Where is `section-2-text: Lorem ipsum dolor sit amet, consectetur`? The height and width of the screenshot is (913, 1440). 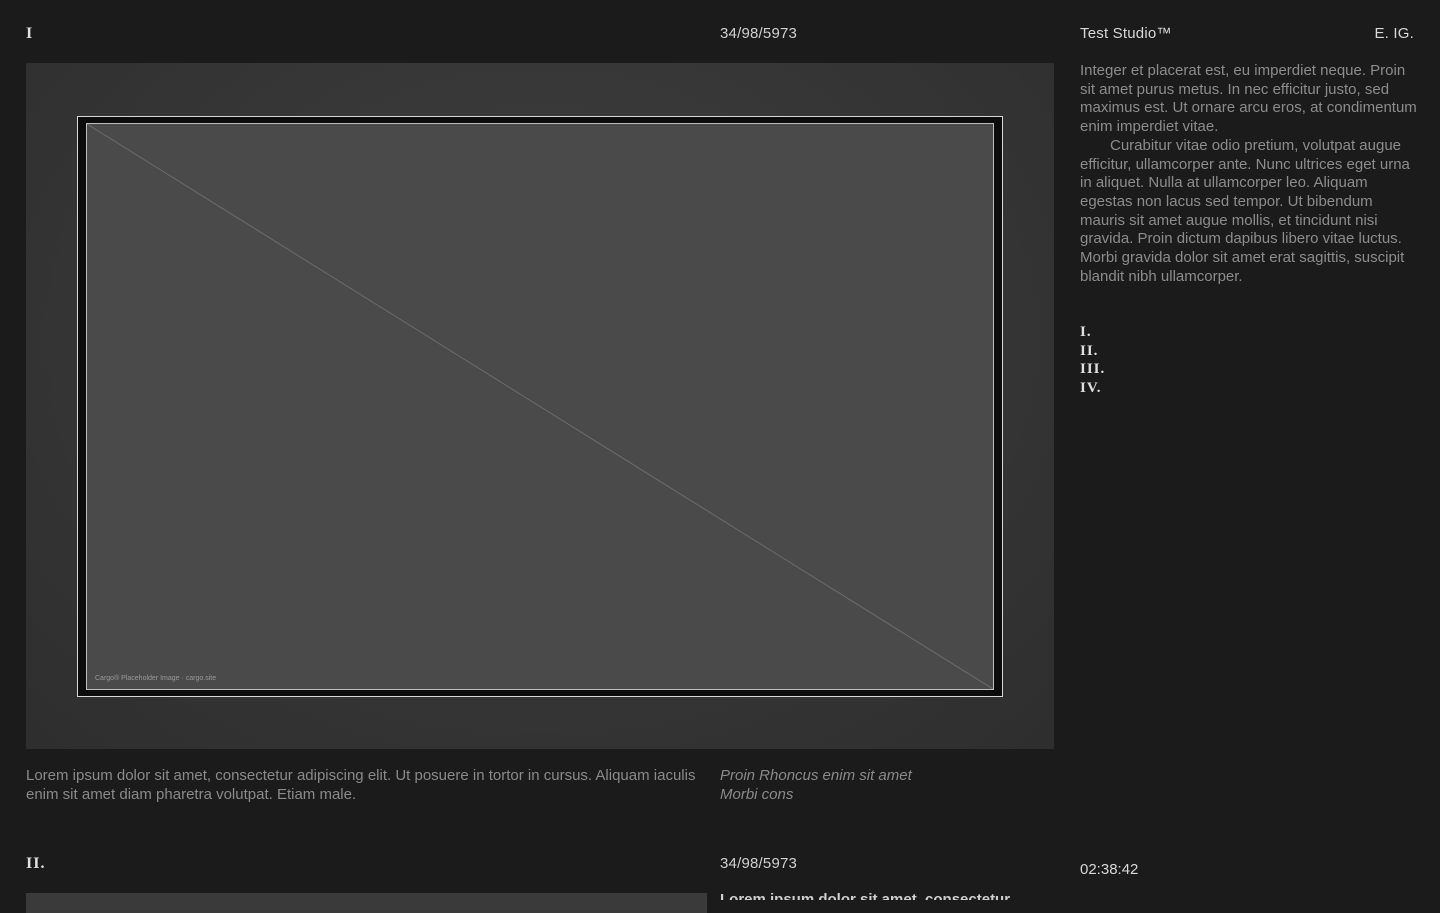 section-2-text: Lorem ipsum dolor sit amet, consectetur is located at coordinates (865, 895).